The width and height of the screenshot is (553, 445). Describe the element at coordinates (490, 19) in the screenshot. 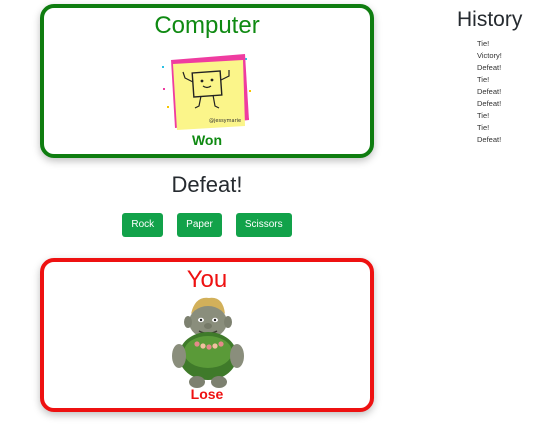

I see `history-title: History` at that location.